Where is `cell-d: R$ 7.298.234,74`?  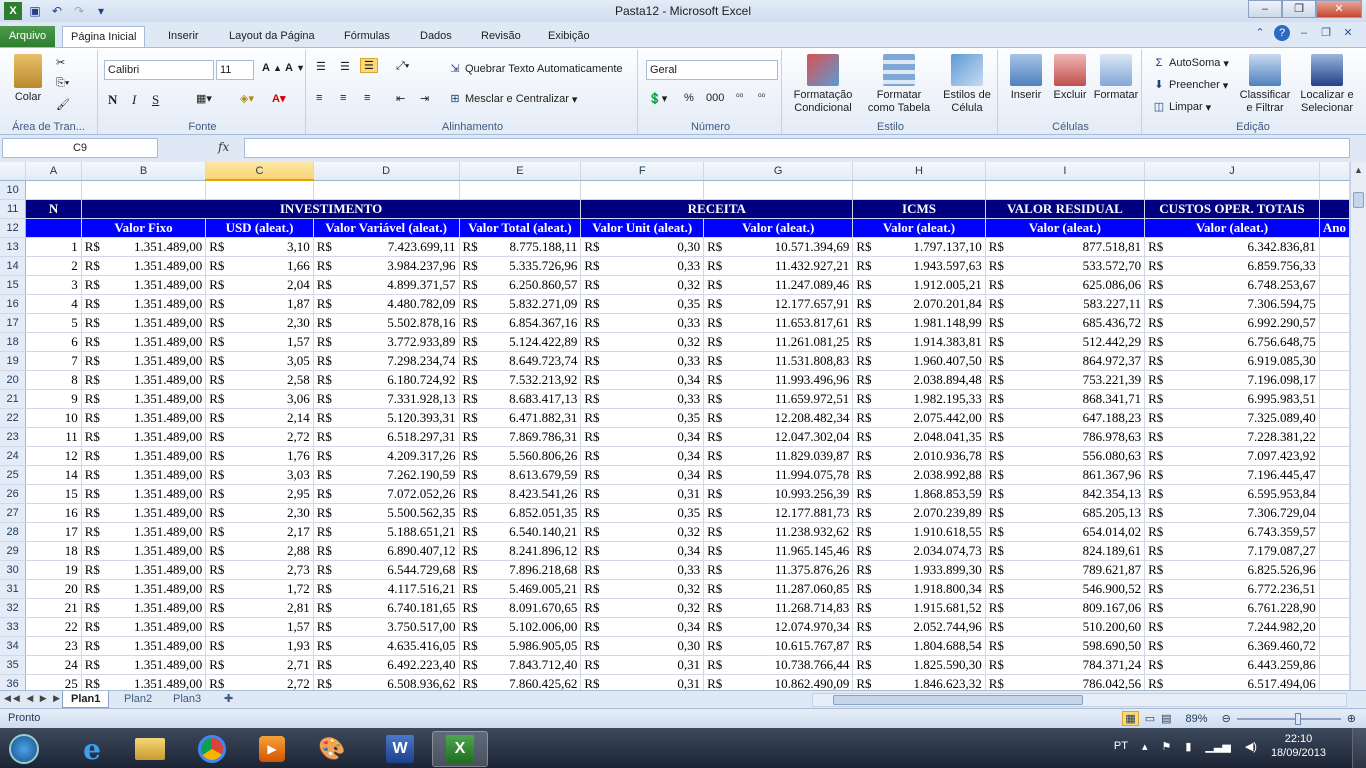 cell-d: R$ 7.298.234,74 is located at coordinates (386, 361).